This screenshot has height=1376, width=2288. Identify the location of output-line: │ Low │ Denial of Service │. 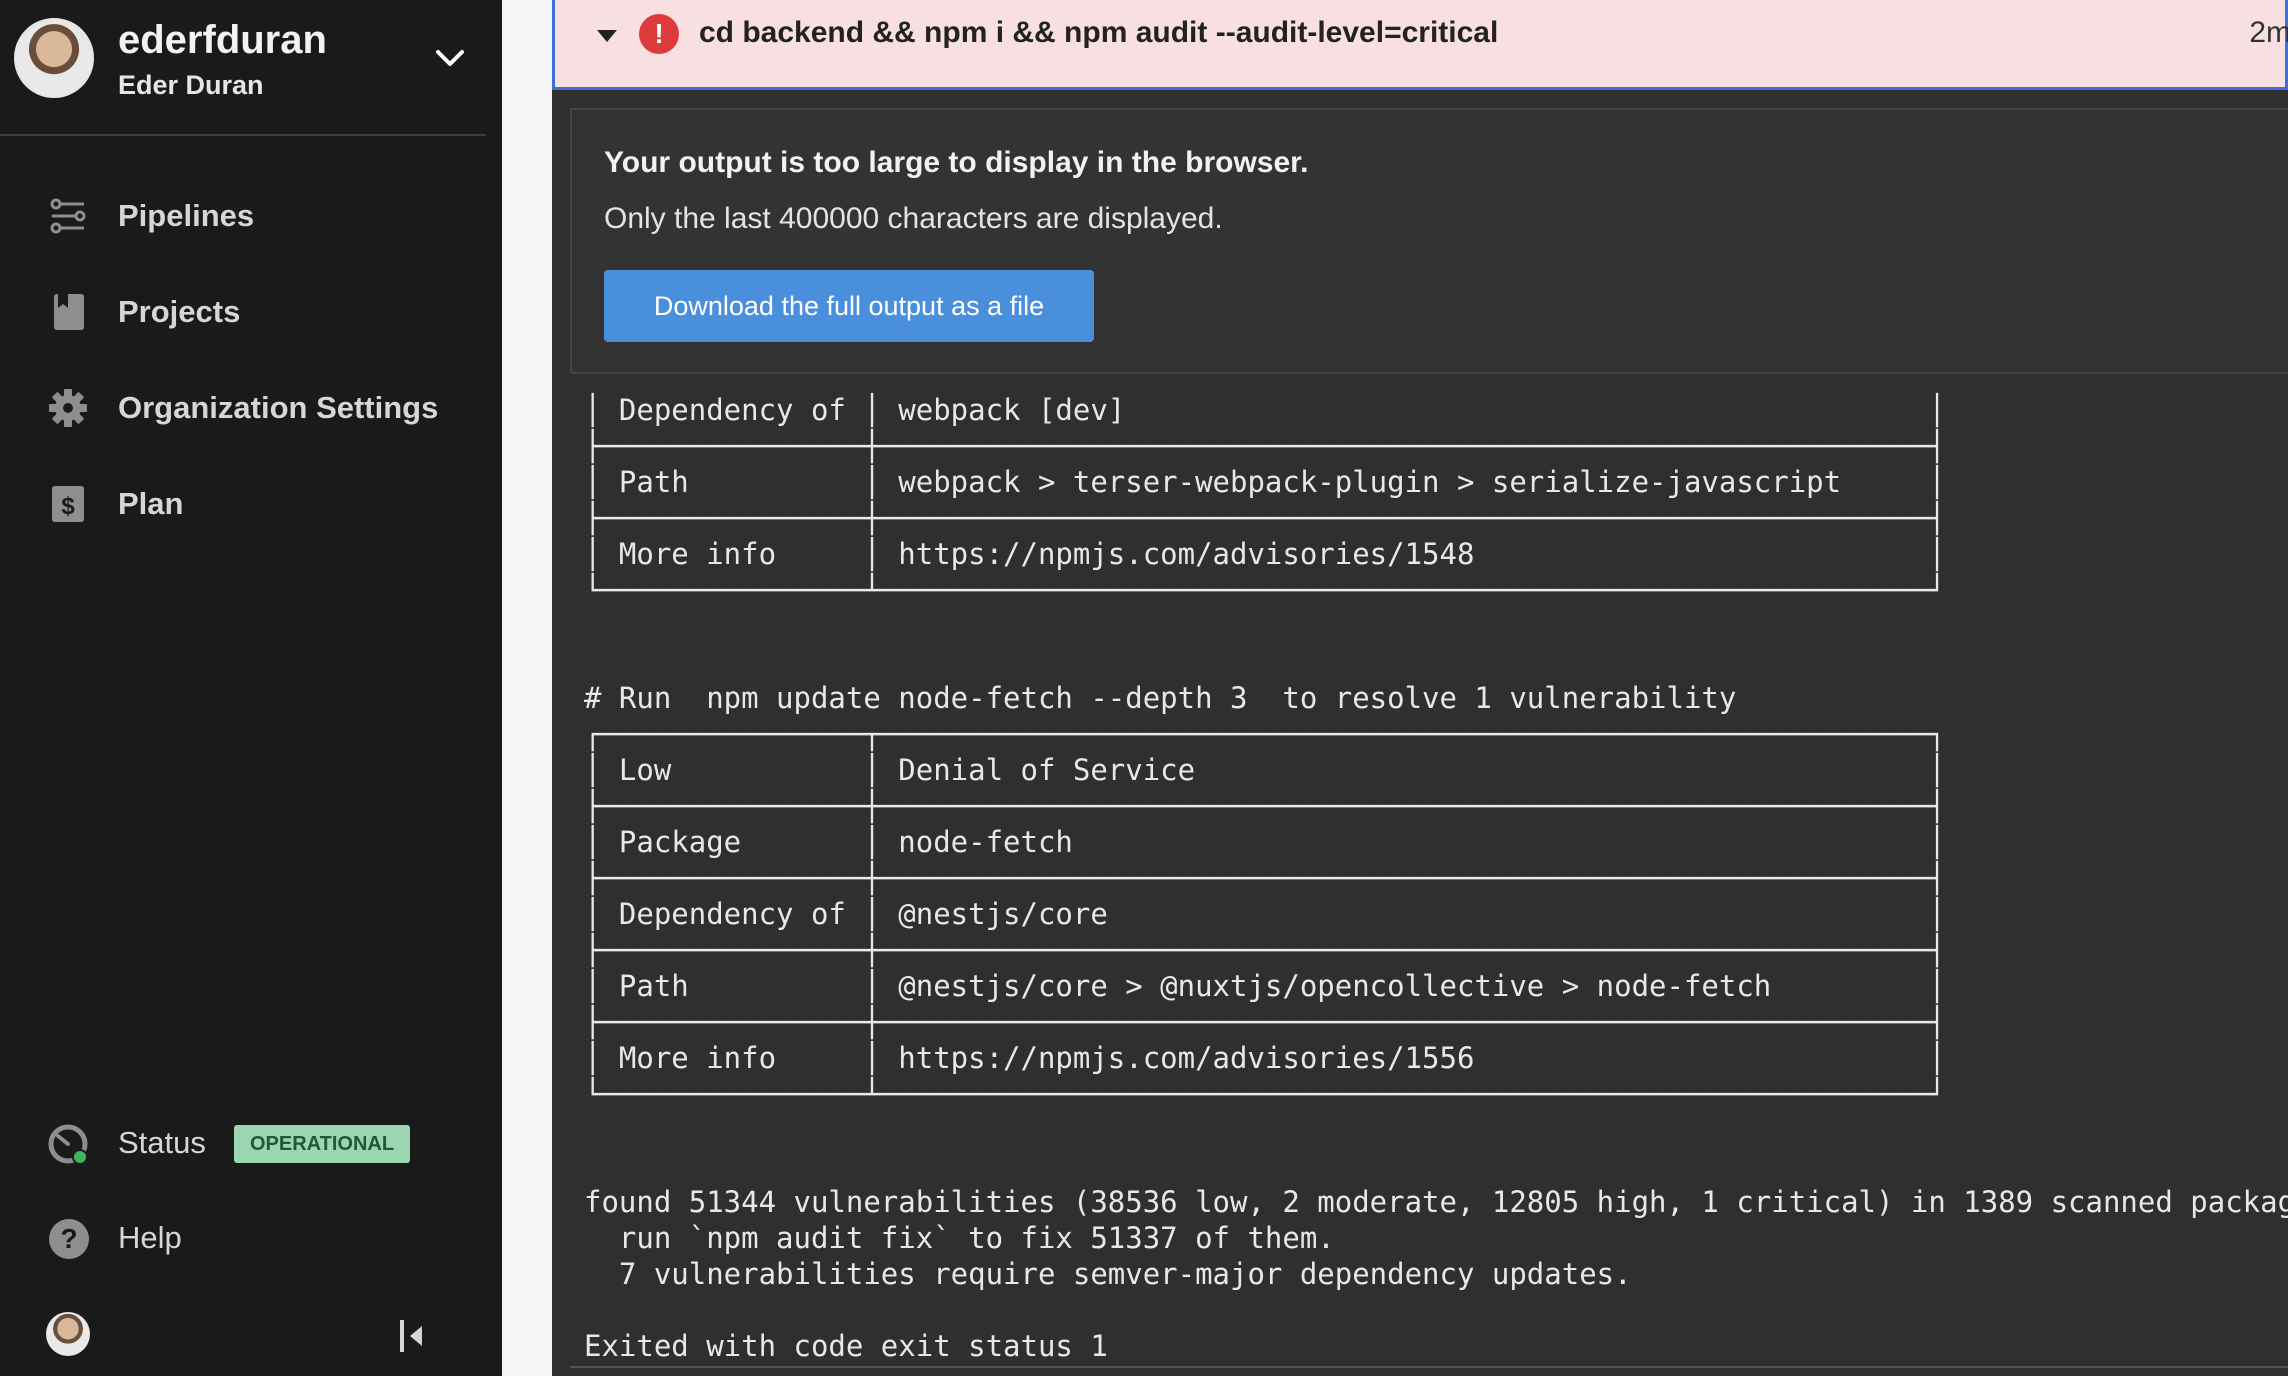
(1265, 770).